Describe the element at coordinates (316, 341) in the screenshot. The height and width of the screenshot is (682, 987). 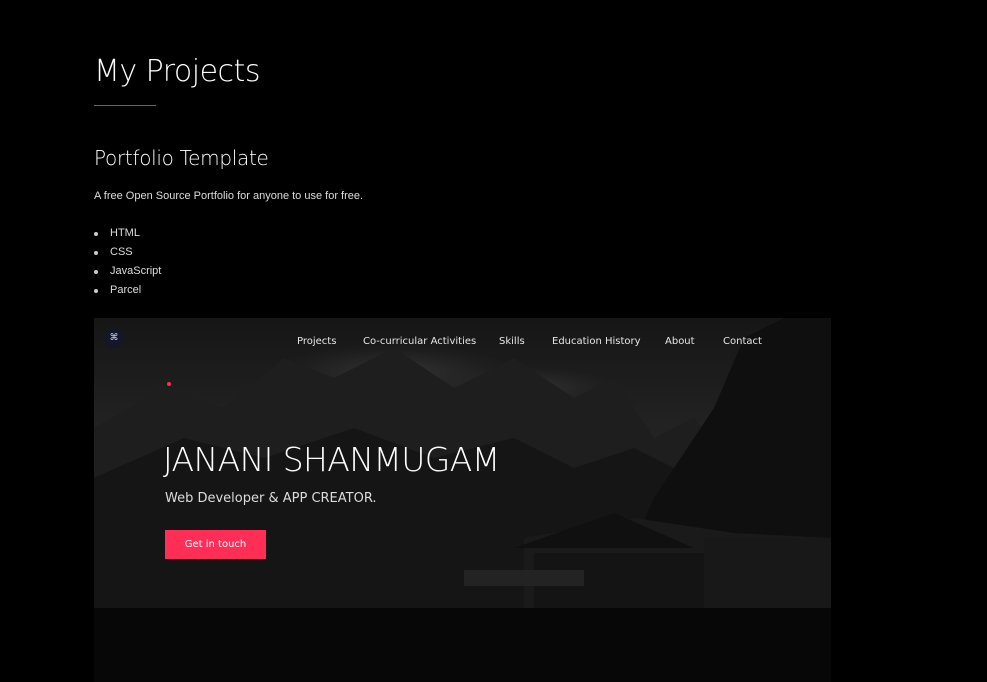
I see `nav-item-projects: Projects` at that location.